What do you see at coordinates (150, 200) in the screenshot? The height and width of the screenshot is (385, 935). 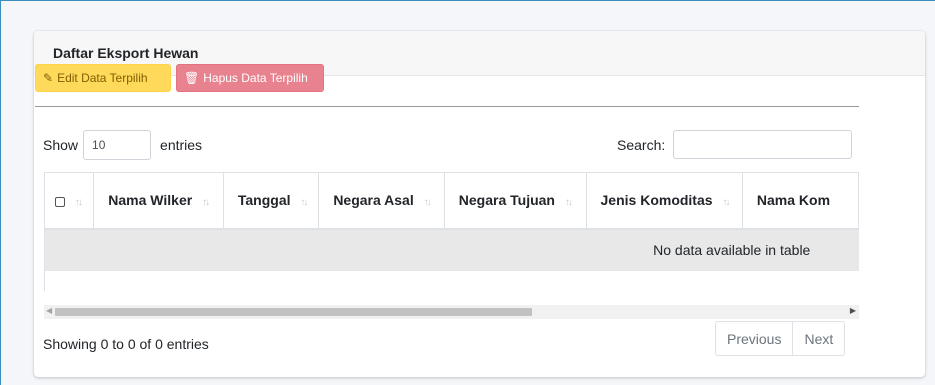 I see `column-label: Nama Wilker` at bounding box center [150, 200].